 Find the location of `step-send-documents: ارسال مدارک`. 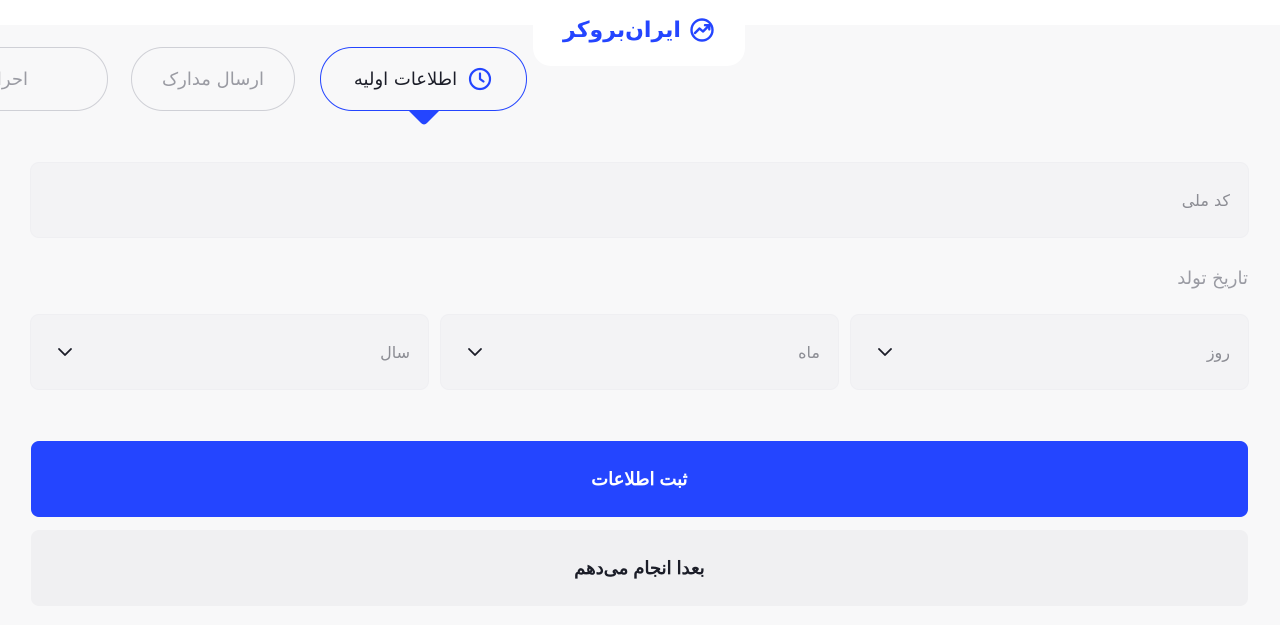

step-send-documents: ارسال مدارک is located at coordinates (213, 79).